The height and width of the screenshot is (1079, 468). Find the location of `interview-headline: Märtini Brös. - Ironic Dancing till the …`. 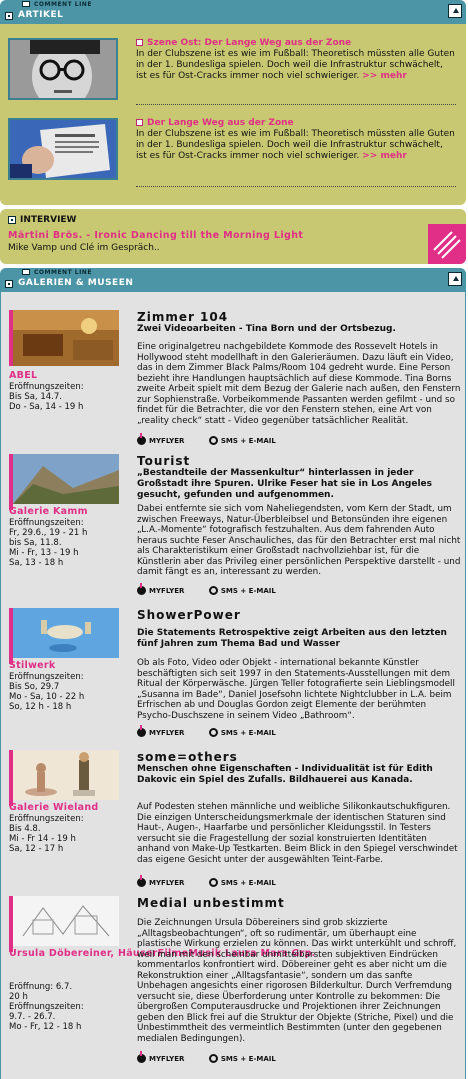

interview-headline: Märtini Brös. - Ironic Dancing till the … is located at coordinates (155, 235).